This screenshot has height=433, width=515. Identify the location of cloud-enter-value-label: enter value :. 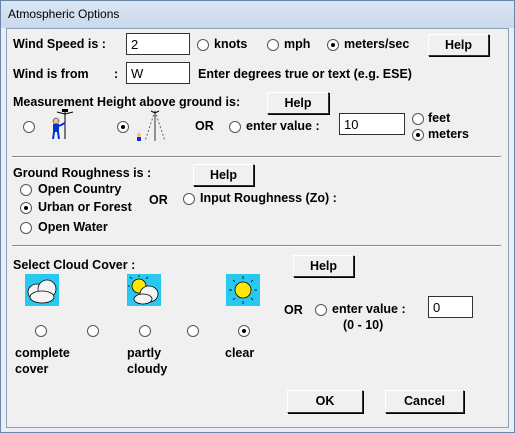
(369, 309).